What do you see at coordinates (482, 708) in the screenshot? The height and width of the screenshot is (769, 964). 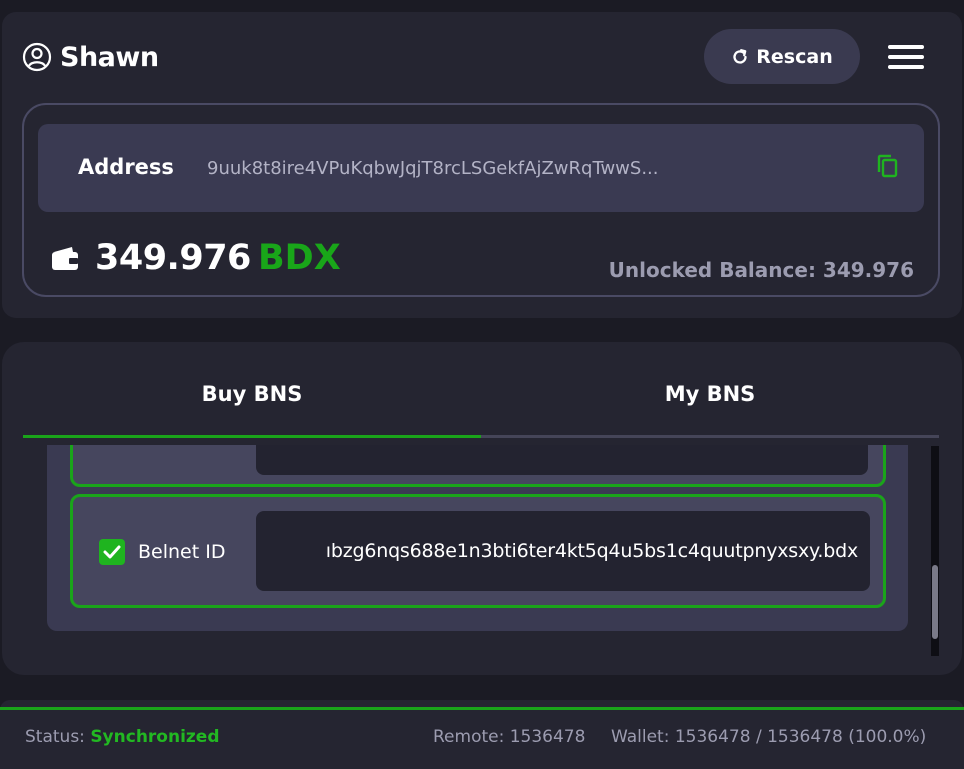 I see `status-accent-line` at bounding box center [482, 708].